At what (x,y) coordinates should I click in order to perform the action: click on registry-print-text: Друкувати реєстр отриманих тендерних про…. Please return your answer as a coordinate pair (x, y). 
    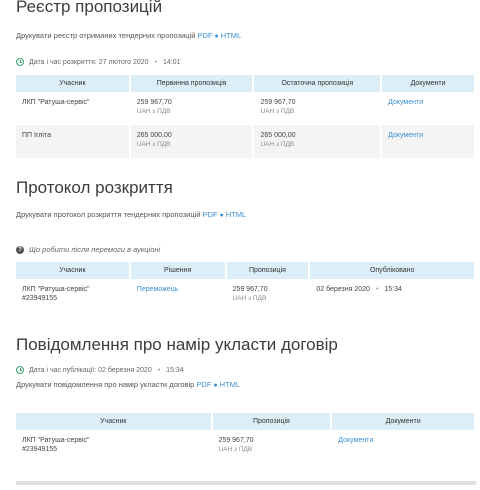
    Looking at the image, I should click on (106, 35).